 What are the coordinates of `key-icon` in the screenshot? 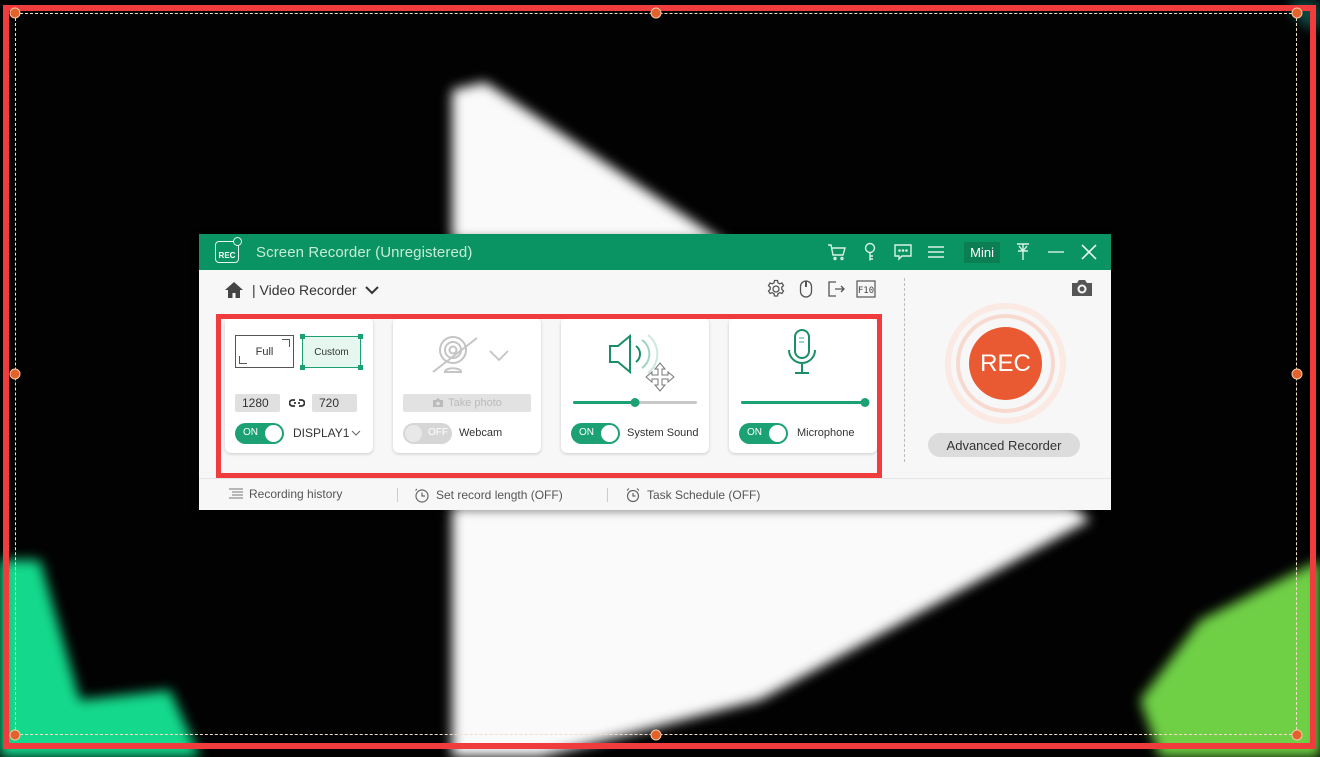 It's located at (869, 252).